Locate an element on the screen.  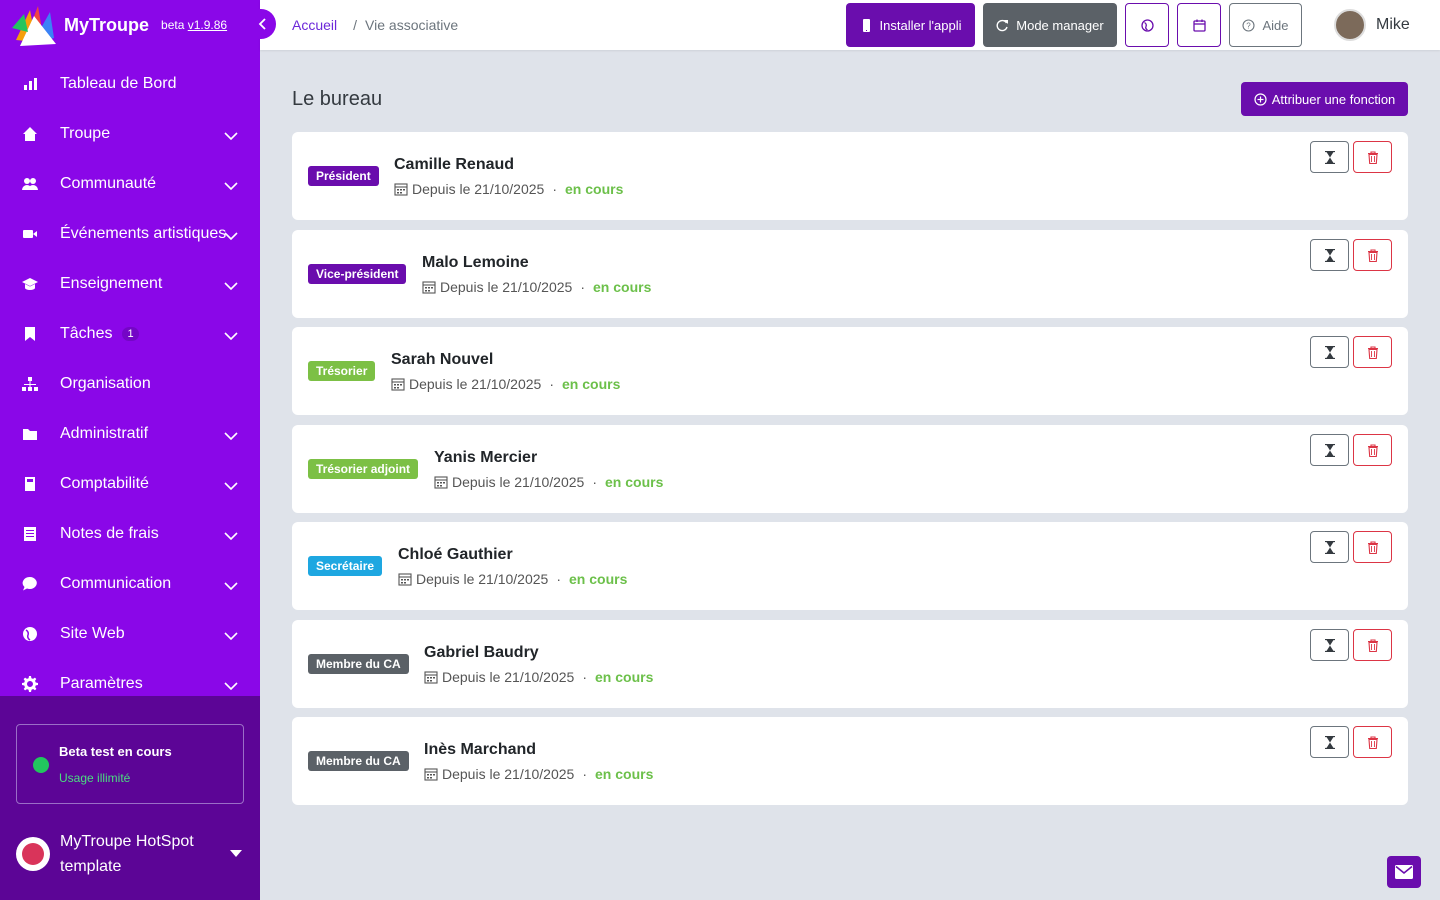
sidebar-item-notes-de-frais: Notes de frais is located at coordinates (130, 534).